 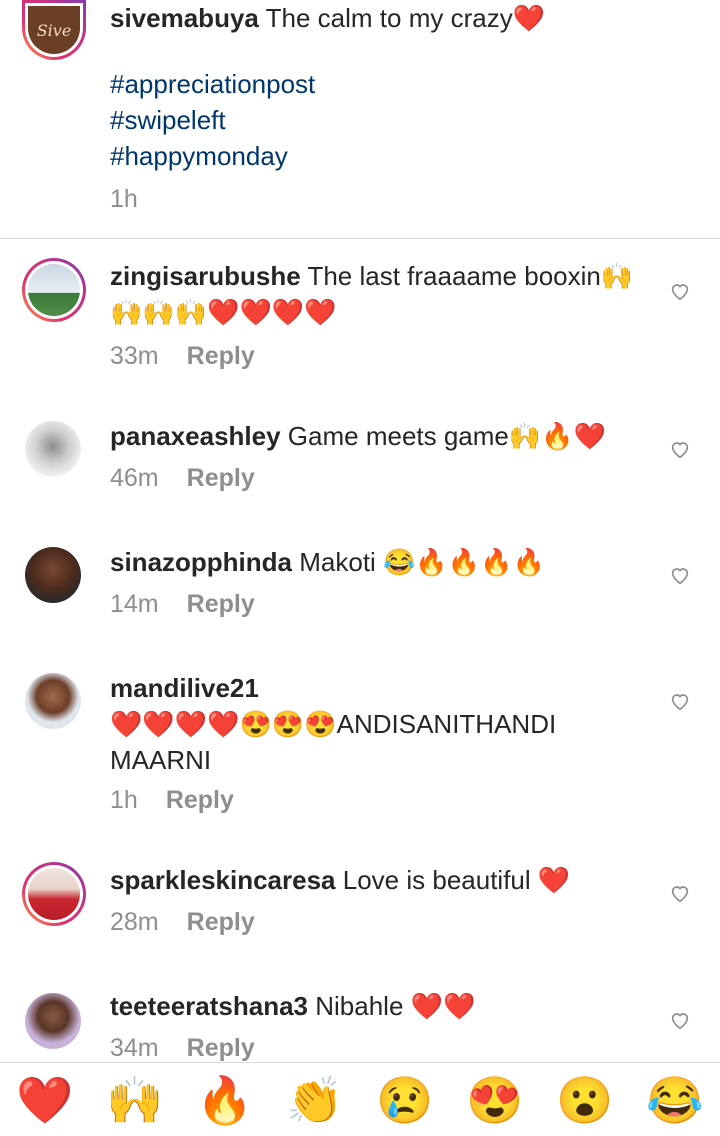 I want to click on caption-avatar: Sive, so click(x=54, y=30).